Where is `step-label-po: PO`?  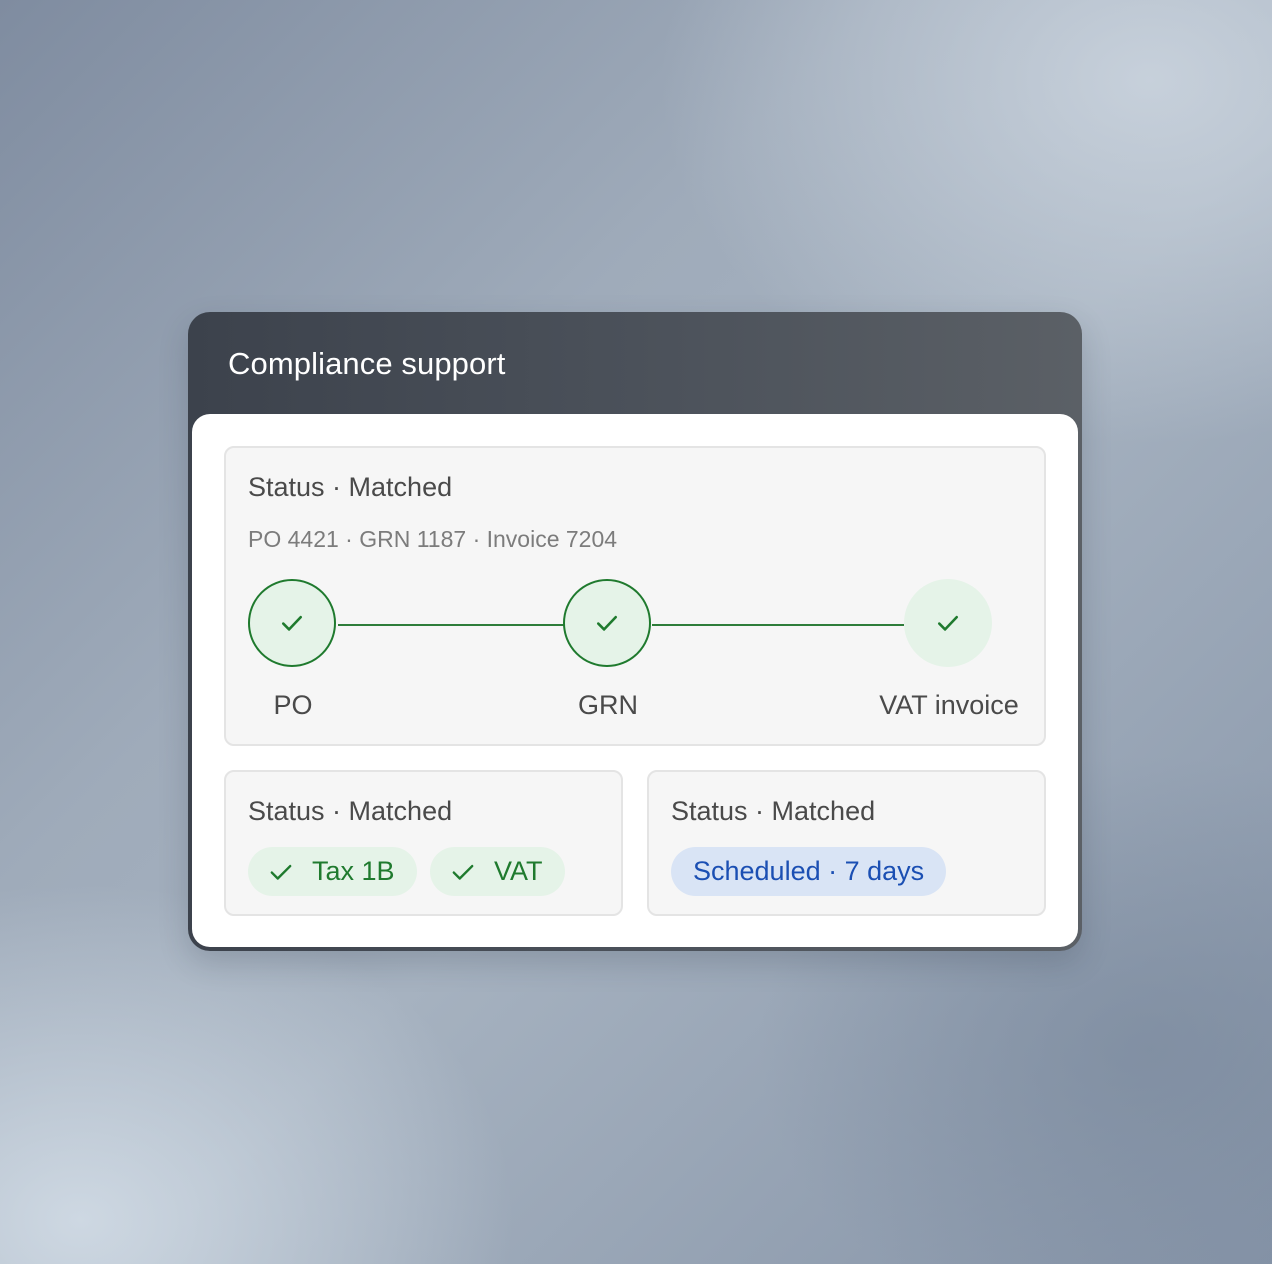 step-label-po: PO is located at coordinates (293, 705).